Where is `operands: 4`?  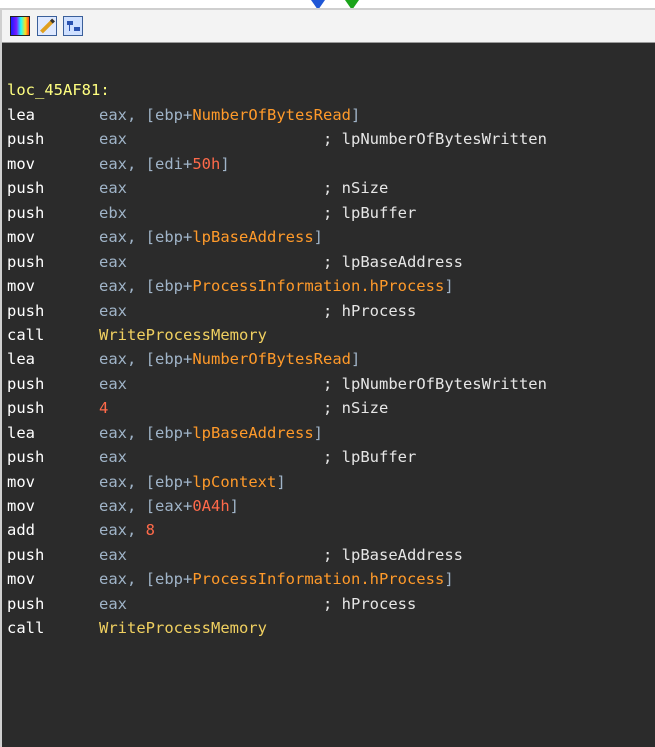 operands: 4 is located at coordinates (103, 408).